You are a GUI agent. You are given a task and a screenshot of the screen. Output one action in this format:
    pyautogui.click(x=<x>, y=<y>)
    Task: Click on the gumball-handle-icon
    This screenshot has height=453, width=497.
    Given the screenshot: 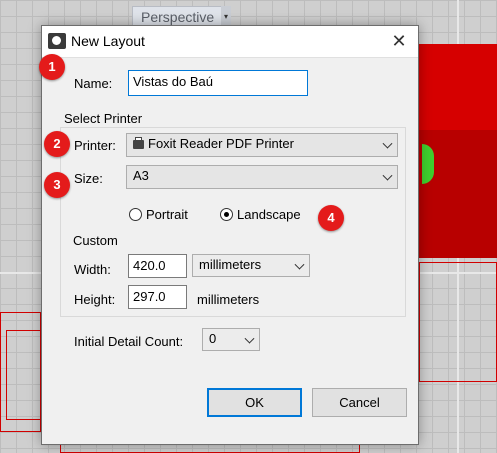 What is the action you would take?
    pyautogui.click(x=428, y=164)
    